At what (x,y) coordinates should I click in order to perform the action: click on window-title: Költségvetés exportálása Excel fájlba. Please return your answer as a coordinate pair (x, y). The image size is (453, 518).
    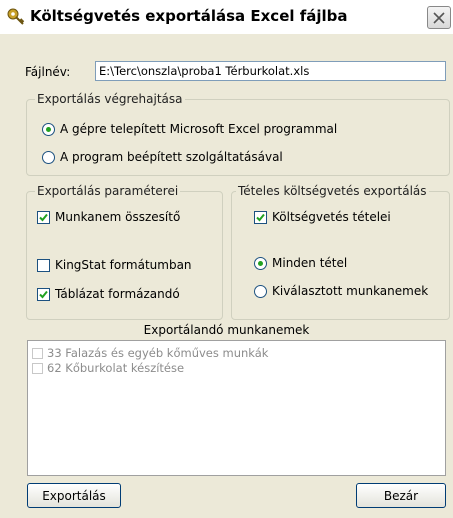
    Looking at the image, I should click on (189, 16).